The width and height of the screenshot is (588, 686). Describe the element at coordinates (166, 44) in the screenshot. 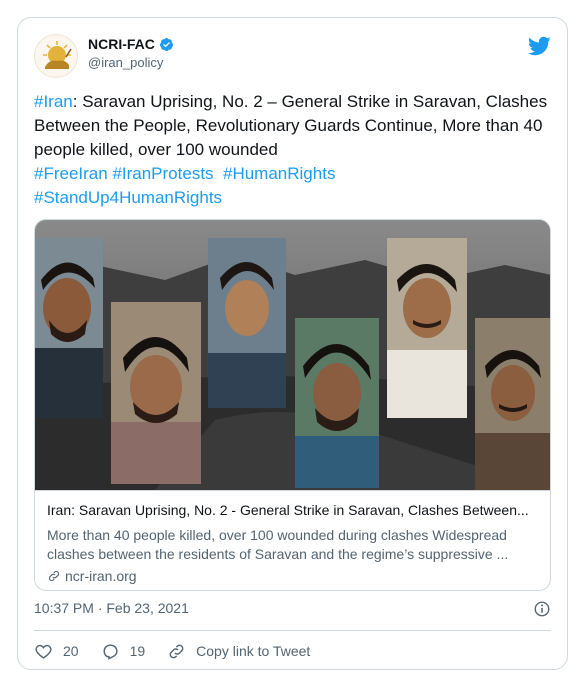

I see `verified-badge-icon` at that location.